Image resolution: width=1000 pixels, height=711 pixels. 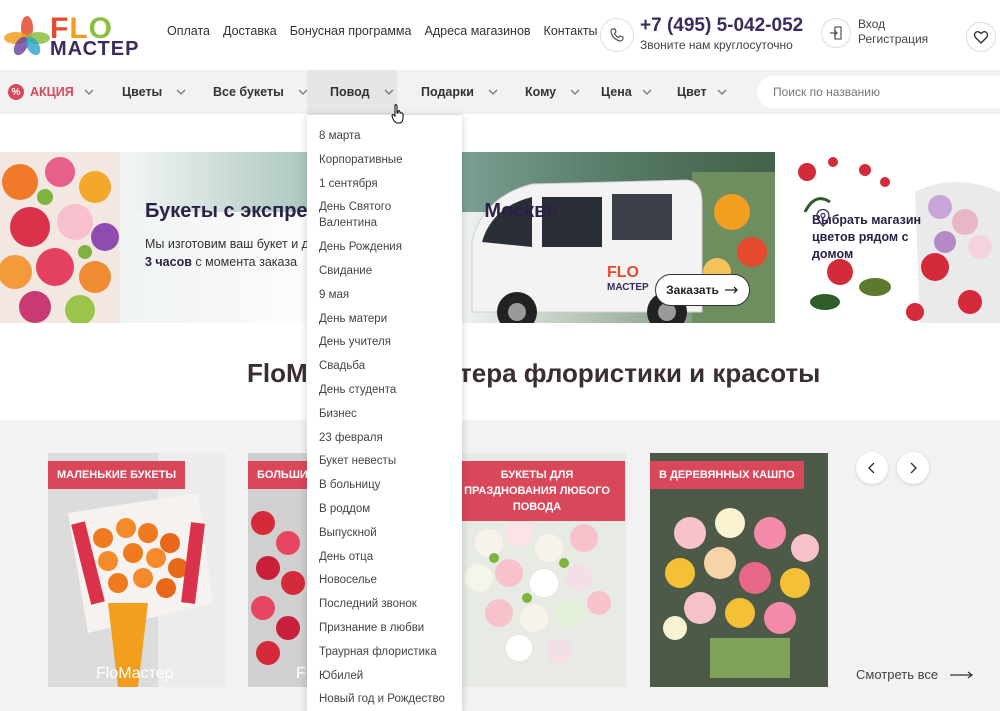 What do you see at coordinates (142, 92) in the screenshot?
I see `menu-item-flowers-label: Цветы` at bounding box center [142, 92].